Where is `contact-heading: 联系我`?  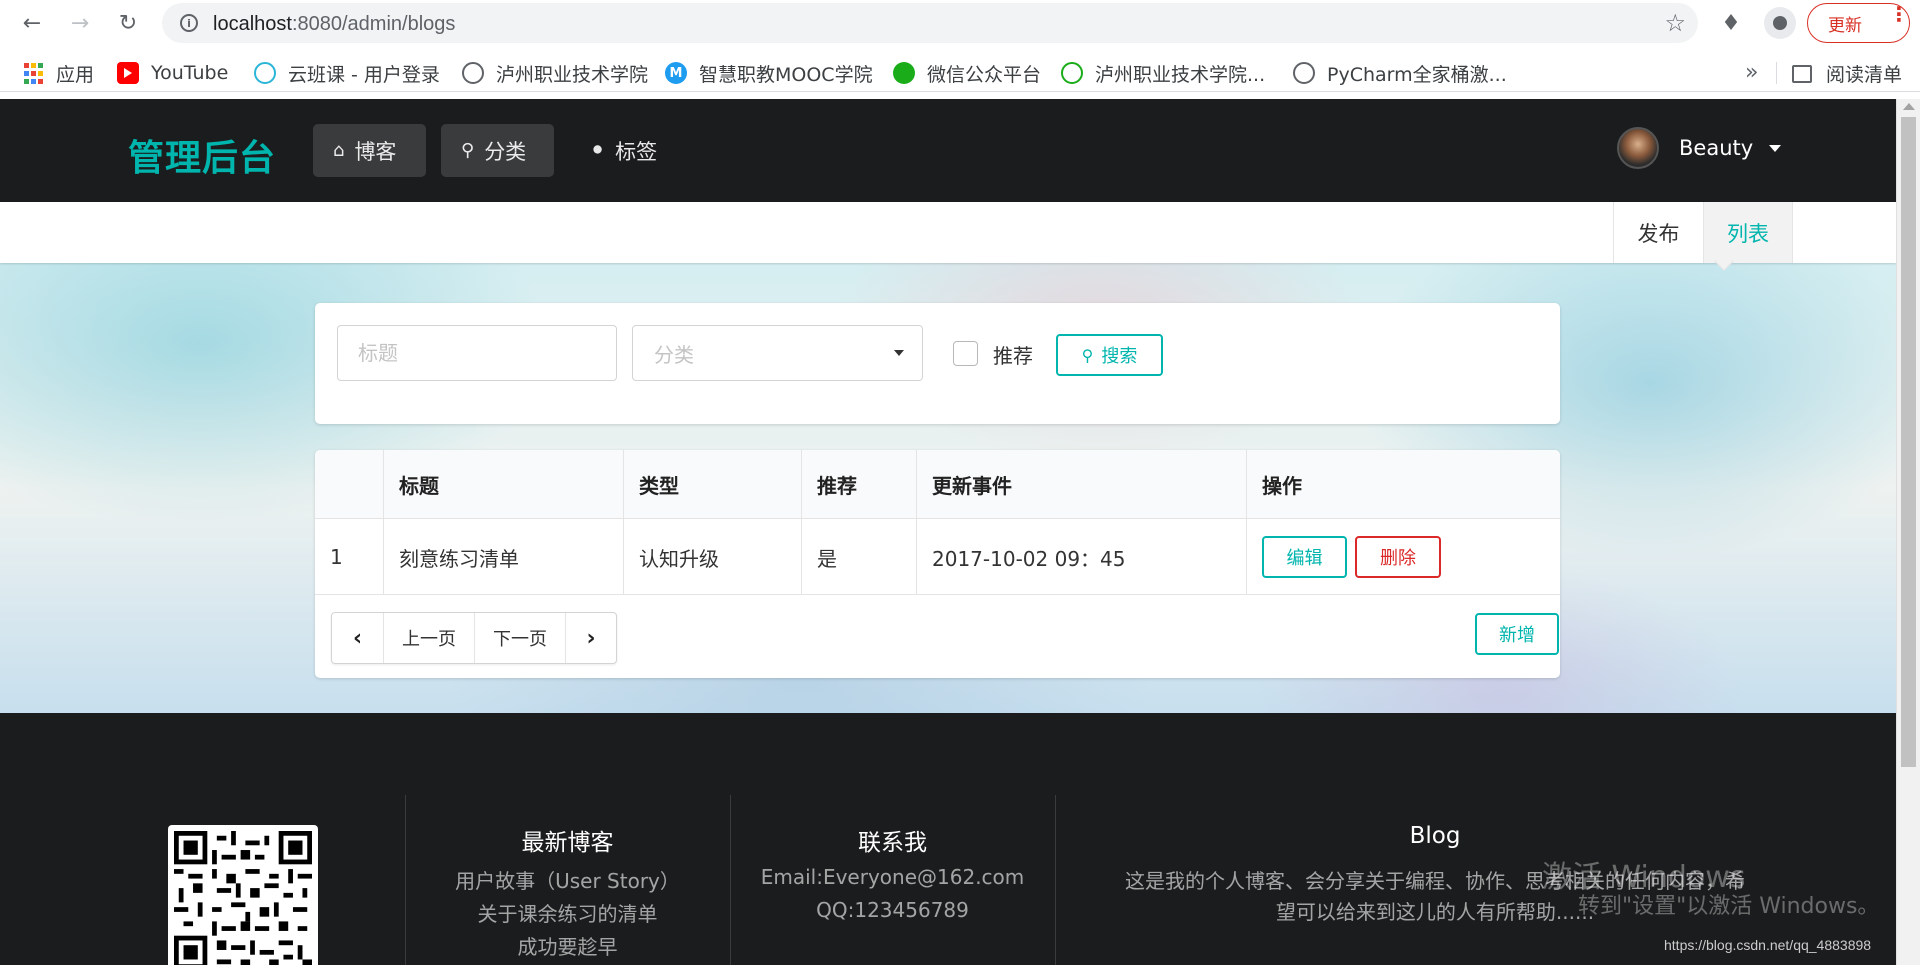
contact-heading: 联系我 is located at coordinates (892, 843).